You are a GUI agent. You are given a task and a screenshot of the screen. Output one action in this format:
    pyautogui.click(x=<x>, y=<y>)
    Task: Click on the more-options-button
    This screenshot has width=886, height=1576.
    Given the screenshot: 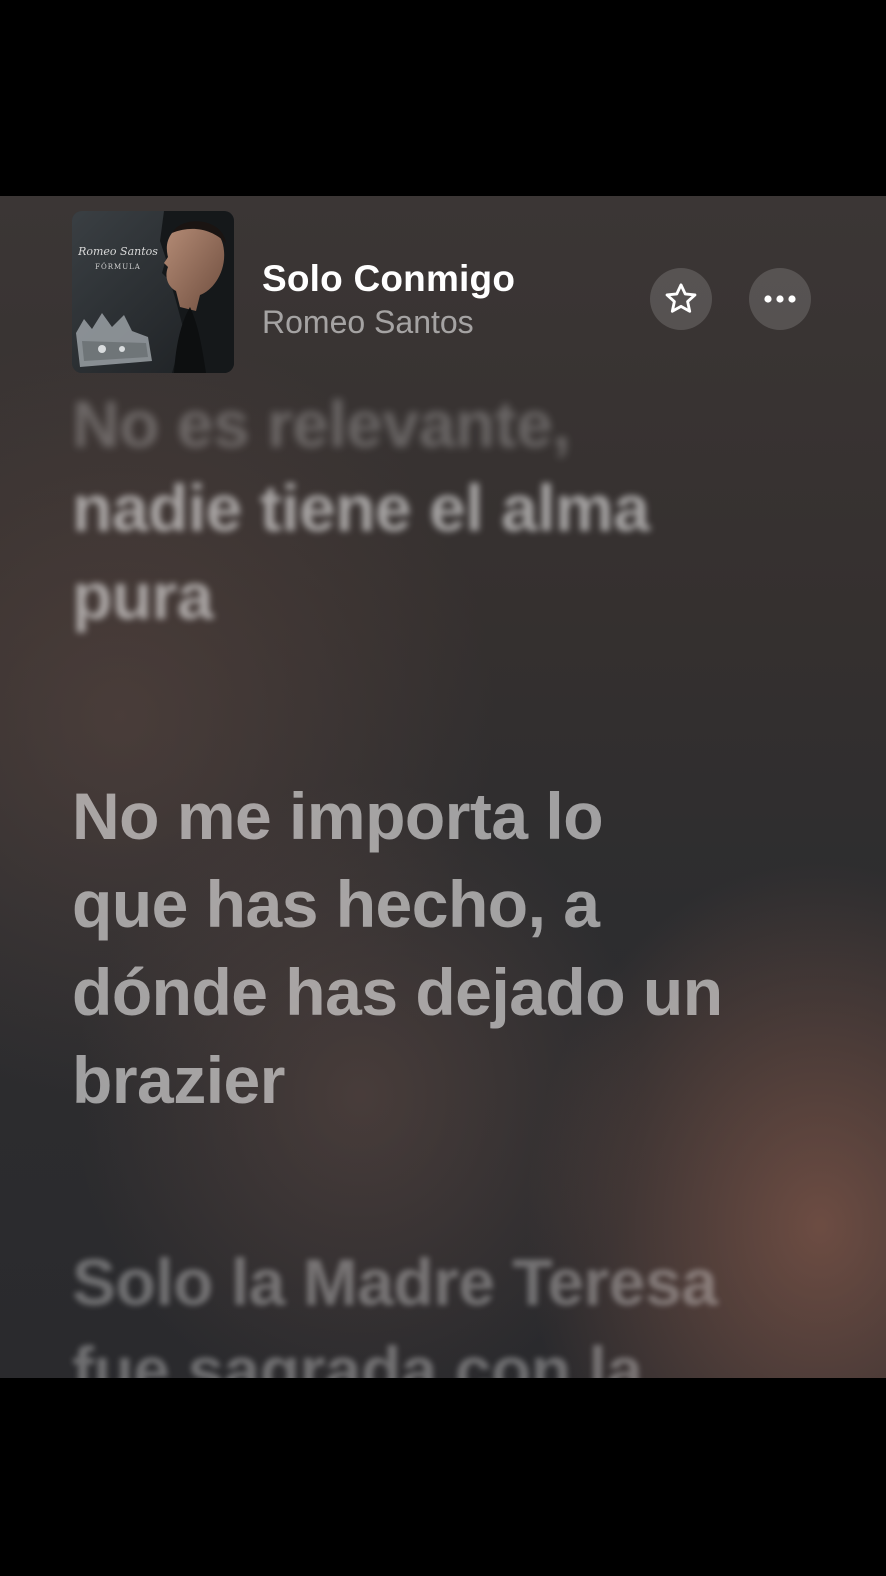 What is the action you would take?
    pyautogui.click(x=780, y=299)
    